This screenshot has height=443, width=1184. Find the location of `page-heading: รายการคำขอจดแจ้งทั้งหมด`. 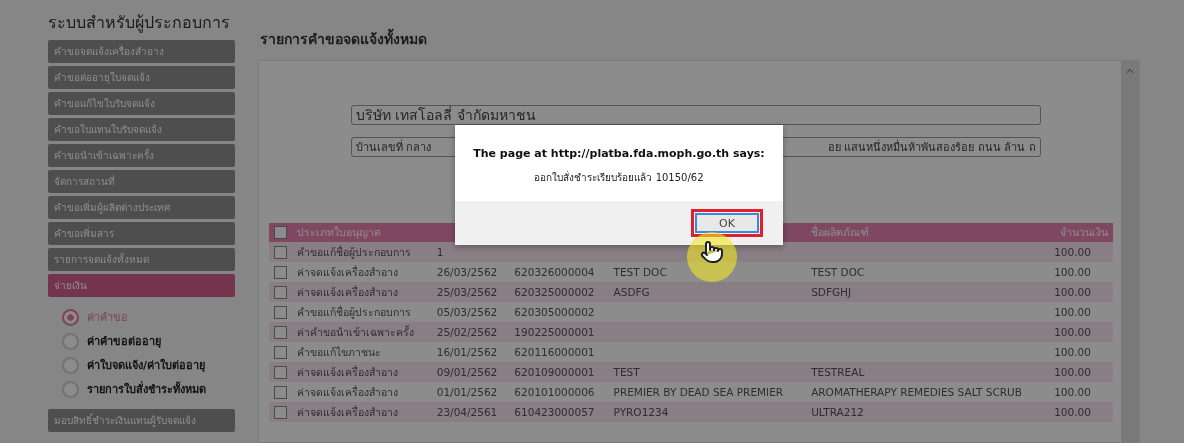

page-heading: รายการคำขอจดแจ้งทั้งหมด is located at coordinates (700, 39).